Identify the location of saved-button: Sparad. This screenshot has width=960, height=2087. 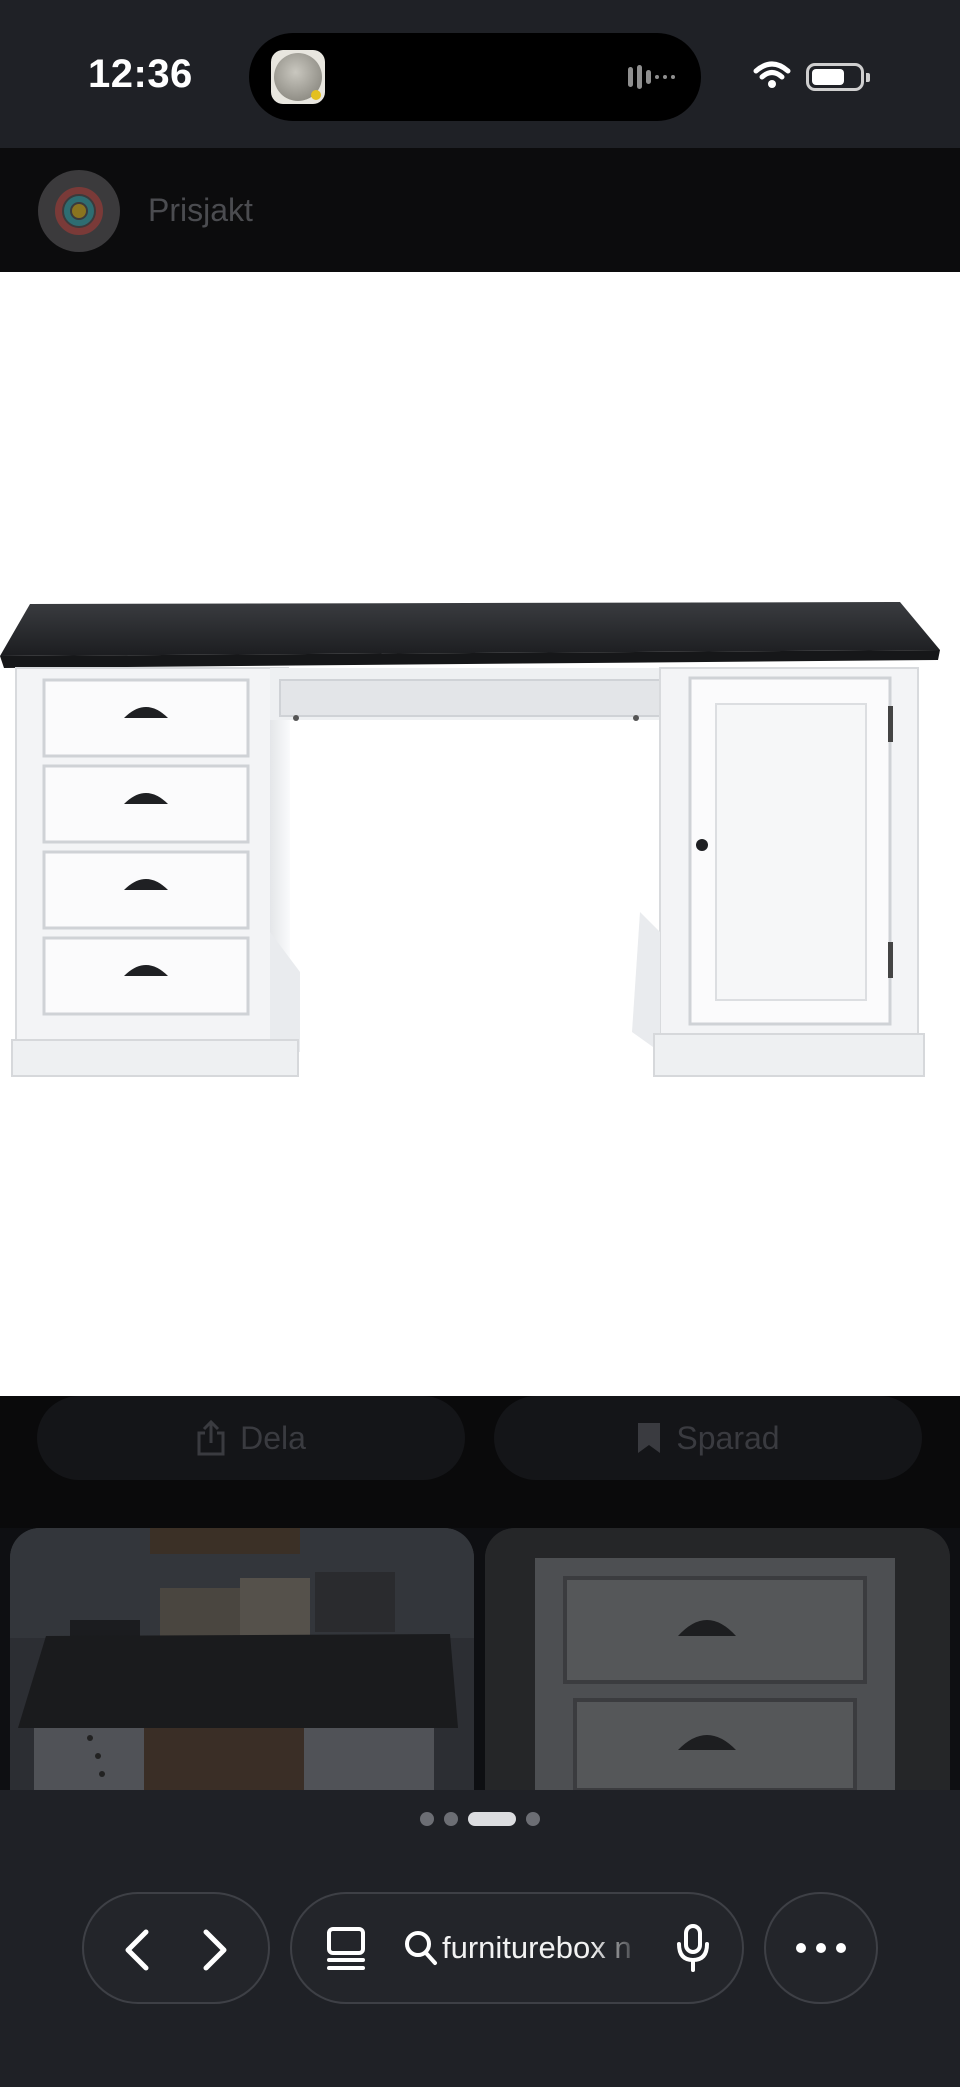
(708, 1438).